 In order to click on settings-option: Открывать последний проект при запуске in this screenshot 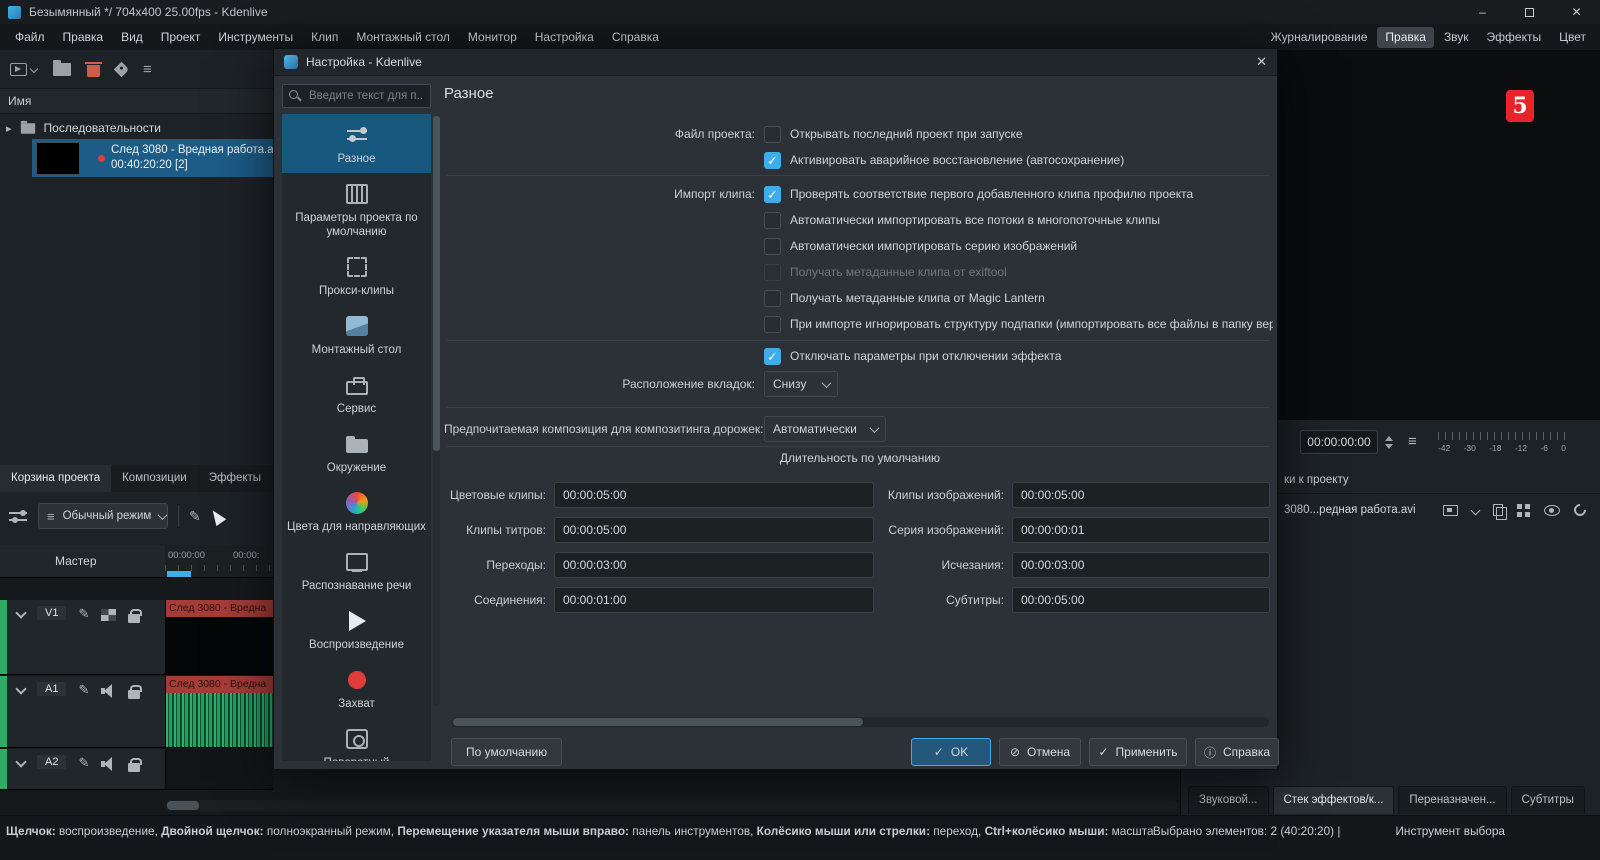, I will do `click(1018, 134)`.